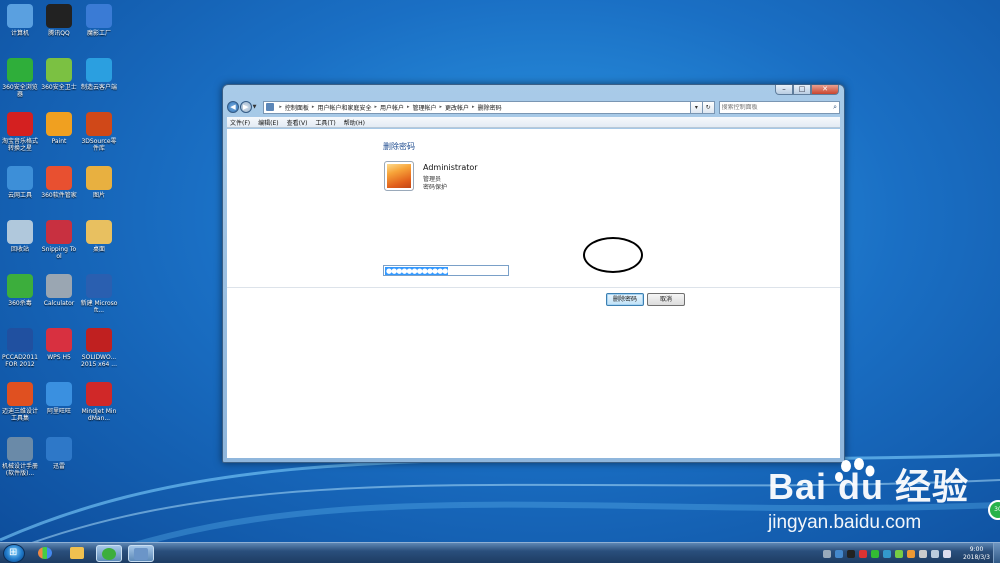 This screenshot has width=1000, height=563. Describe the element at coordinates (354, 122) in the screenshot. I see `menu-help: 帮助(H)` at that location.